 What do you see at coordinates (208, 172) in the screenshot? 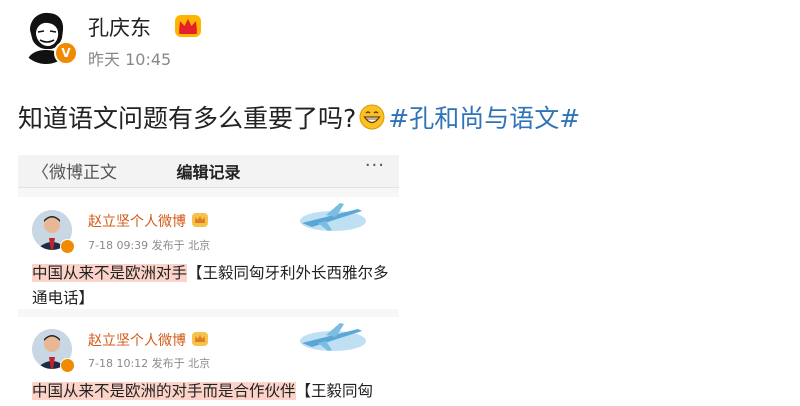
I see `screenshot-title: 编辑记录` at bounding box center [208, 172].